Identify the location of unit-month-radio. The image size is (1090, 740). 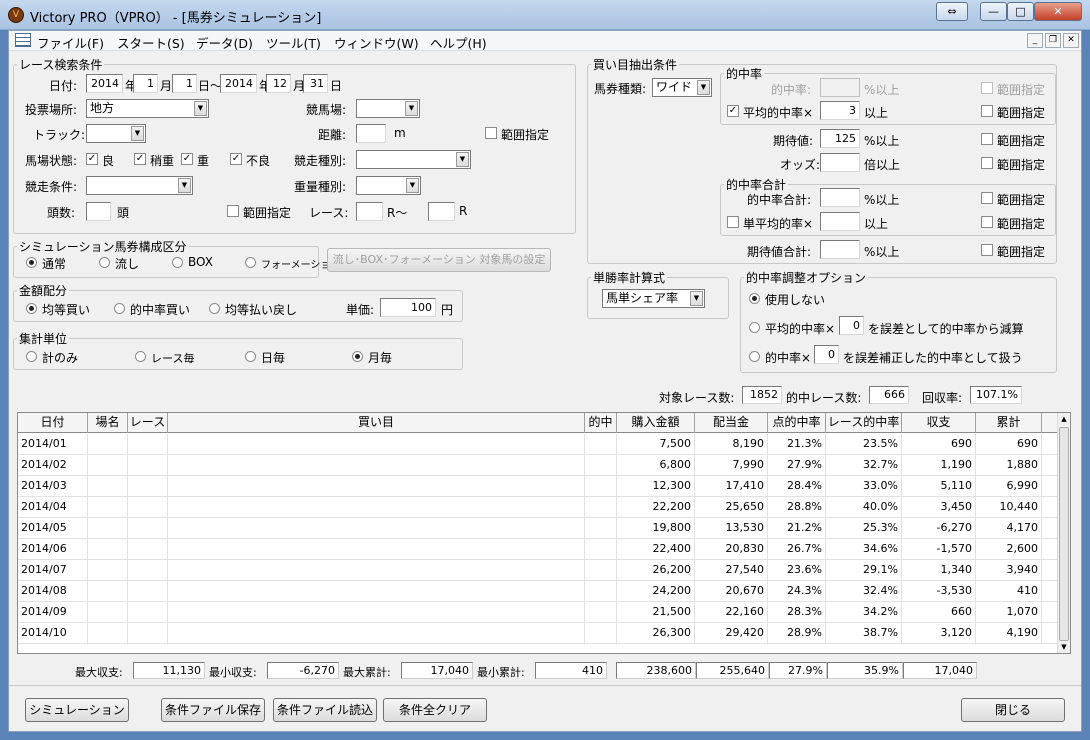
(357, 356).